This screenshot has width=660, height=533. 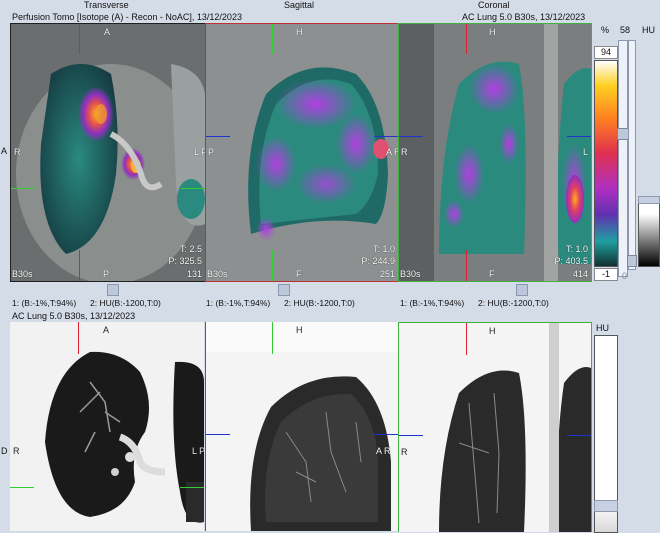 What do you see at coordinates (190, 249) in the screenshot?
I see `transverse-t-value: T: 2.5` at bounding box center [190, 249].